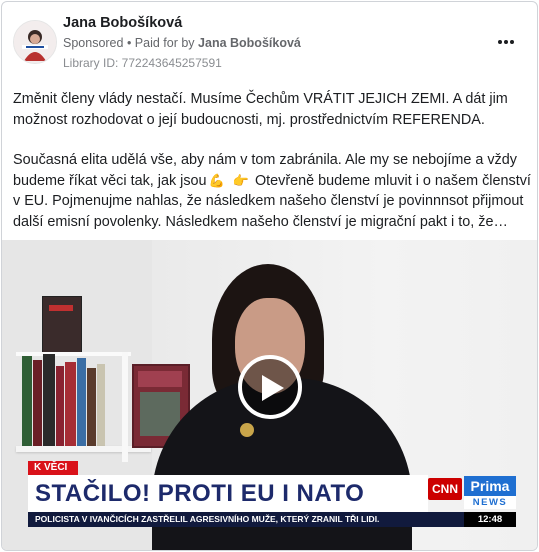 This screenshot has width=539, height=552. What do you see at coordinates (53, 468) in the screenshot?
I see `segment-tag: K VĚCI` at bounding box center [53, 468].